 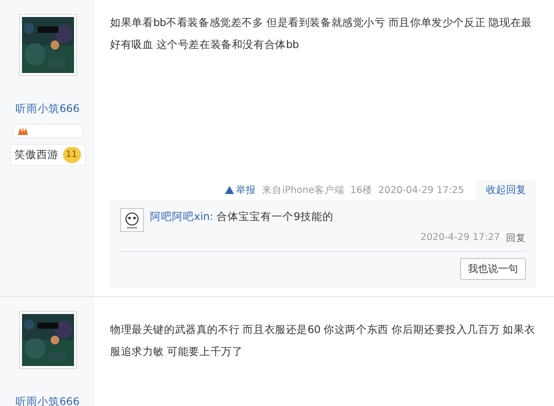 What do you see at coordinates (303, 190) in the screenshot?
I see `source-text: 来自iPhone客户端` at bounding box center [303, 190].